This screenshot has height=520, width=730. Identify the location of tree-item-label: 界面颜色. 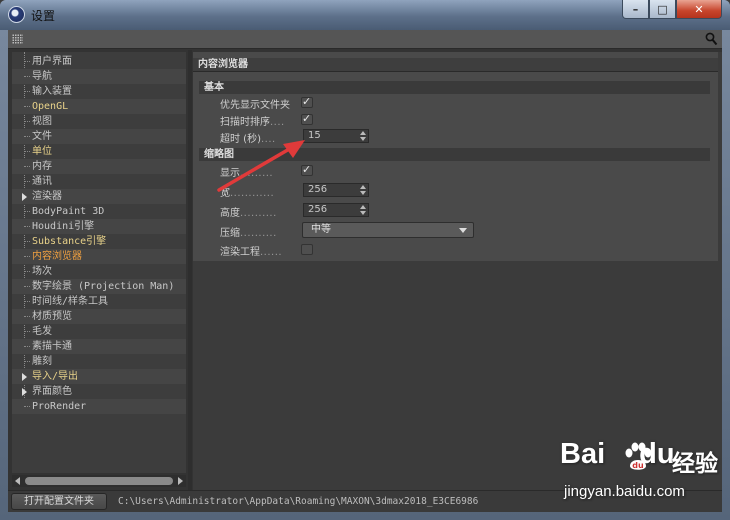
(52, 391).